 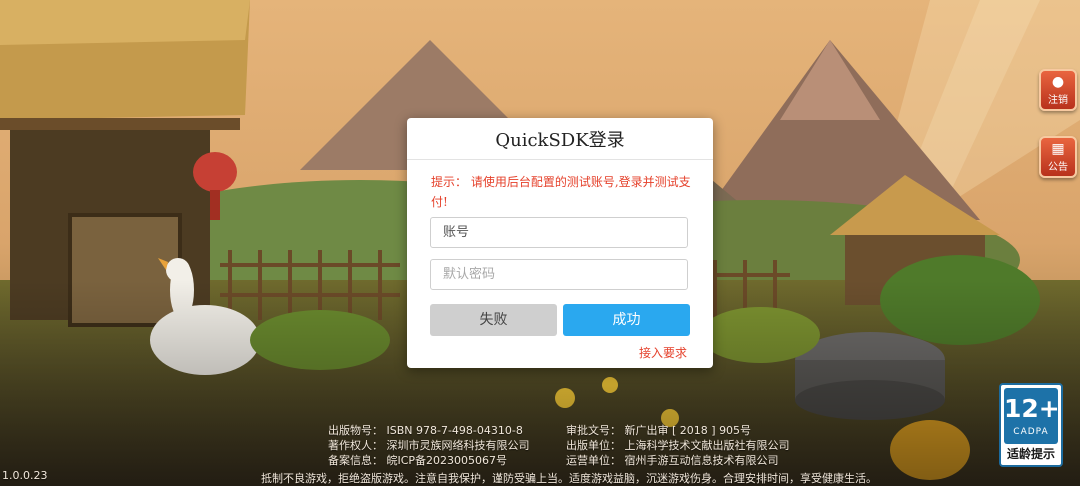 What do you see at coordinates (493, 320) in the screenshot?
I see `fail-button: 失败` at bounding box center [493, 320].